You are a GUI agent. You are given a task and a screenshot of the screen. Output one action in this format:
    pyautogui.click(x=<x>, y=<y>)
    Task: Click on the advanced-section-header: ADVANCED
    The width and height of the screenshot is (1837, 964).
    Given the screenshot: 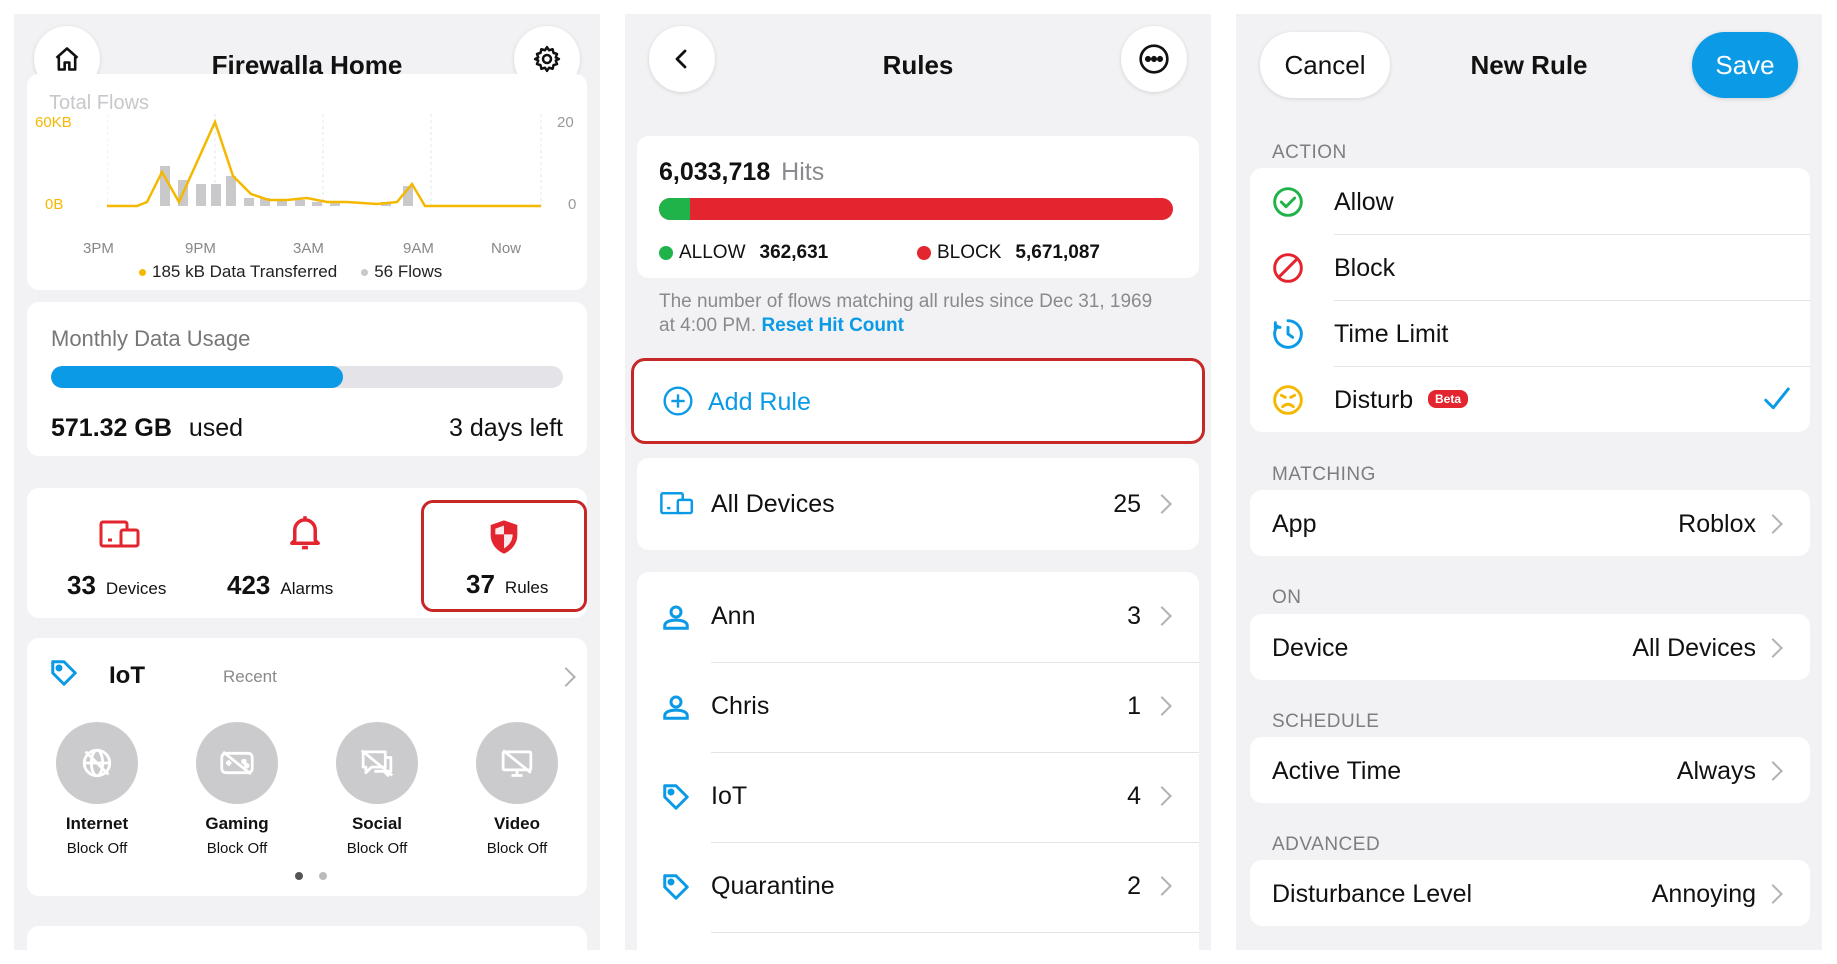 What is the action you would take?
    pyautogui.click(x=1326, y=844)
    